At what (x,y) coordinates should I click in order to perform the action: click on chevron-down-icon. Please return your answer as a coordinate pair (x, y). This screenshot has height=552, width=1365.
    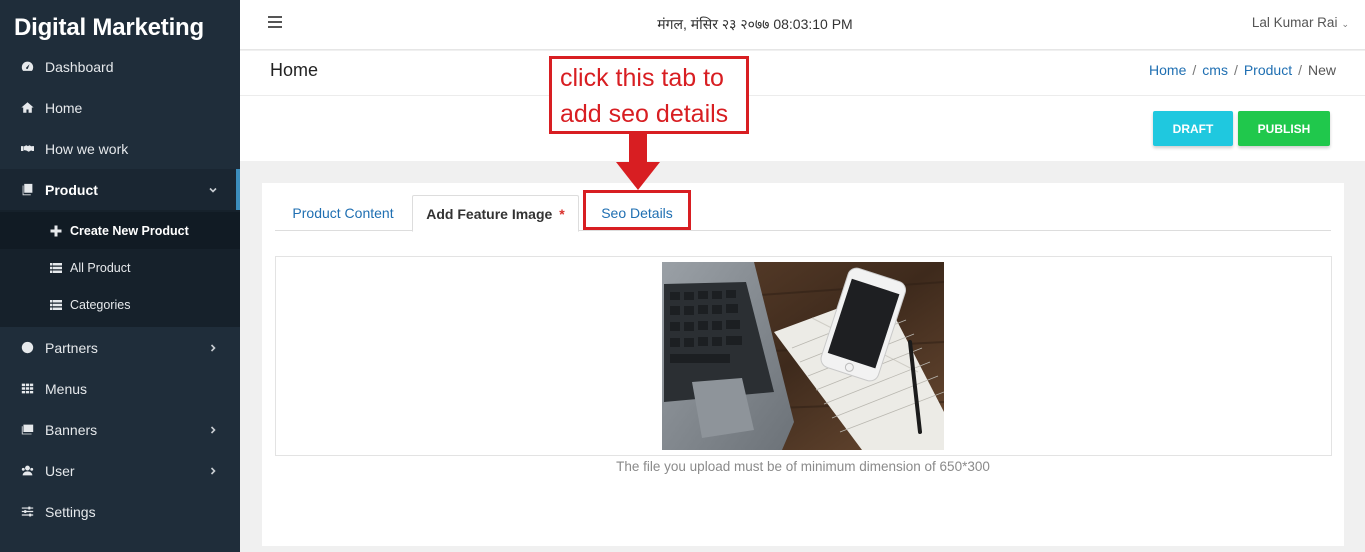
    Looking at the image, I should click on (213, 187).